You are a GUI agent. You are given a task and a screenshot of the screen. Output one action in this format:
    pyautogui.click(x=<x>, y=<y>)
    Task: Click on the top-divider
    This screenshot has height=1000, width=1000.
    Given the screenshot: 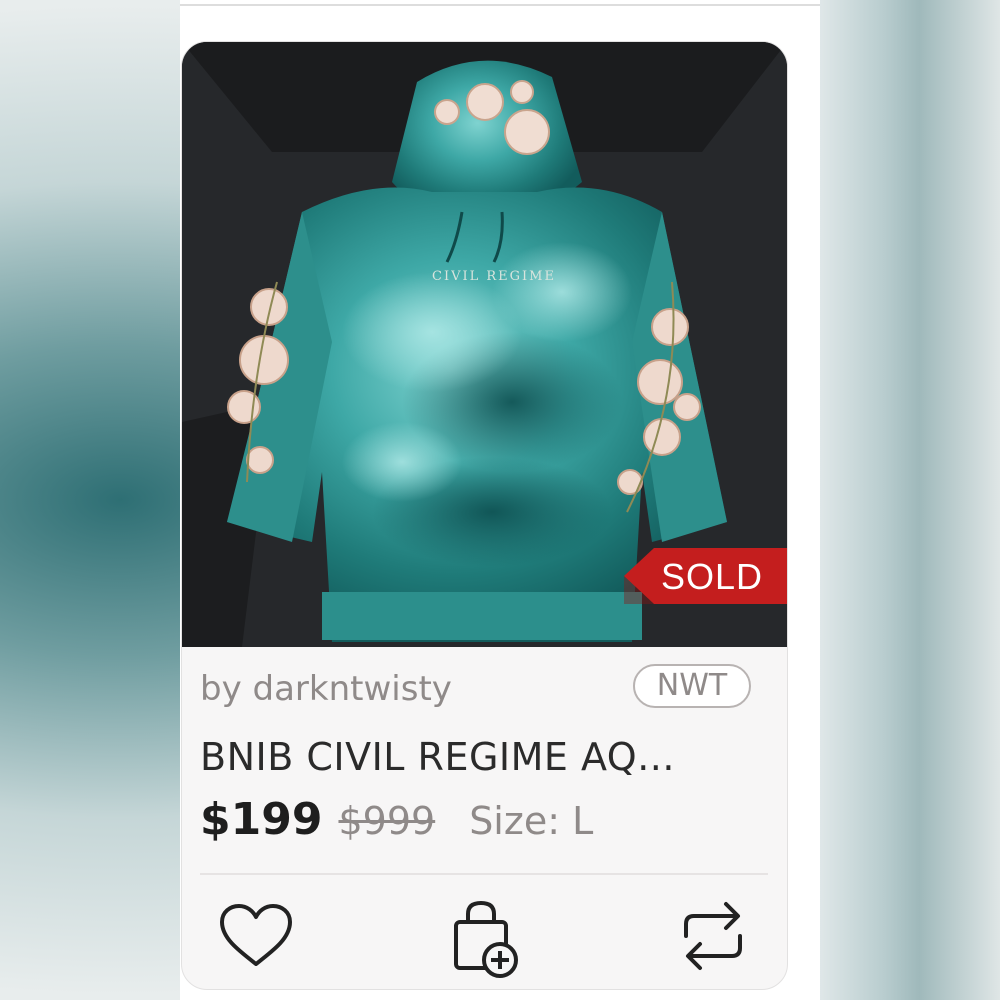 What is the action you would take?
    pyautogui.click(x=500, y=5)
    